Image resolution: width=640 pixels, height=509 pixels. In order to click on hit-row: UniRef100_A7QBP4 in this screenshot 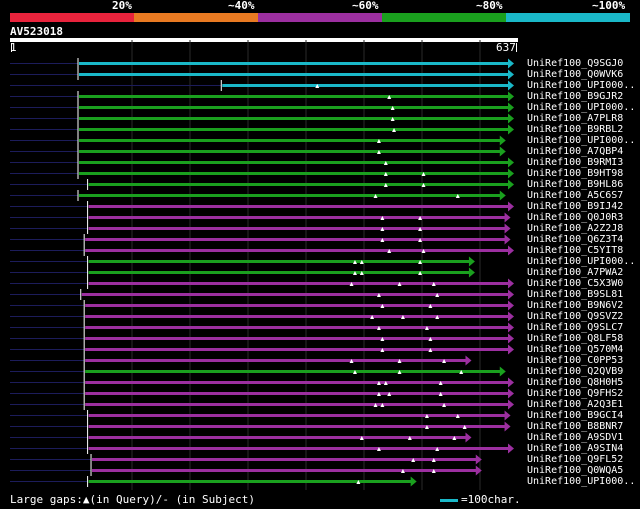, I will do `click(320, 151)`.